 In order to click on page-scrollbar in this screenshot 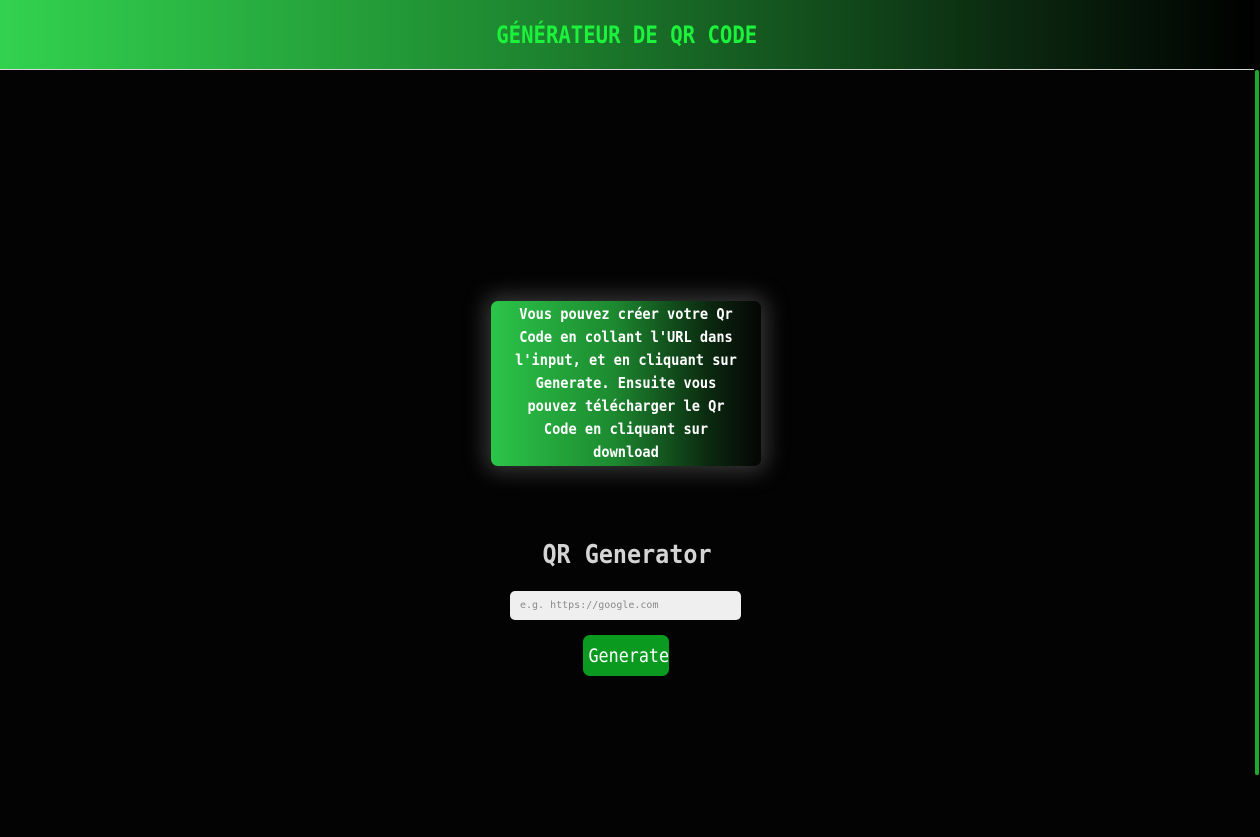, I will do `click(1257, 418)`.